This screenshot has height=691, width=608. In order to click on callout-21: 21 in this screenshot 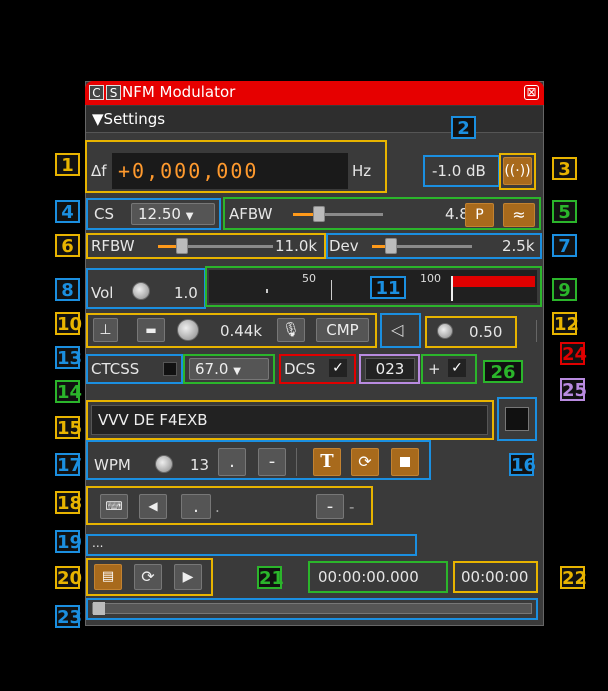, I will do `click(271, 577)`.